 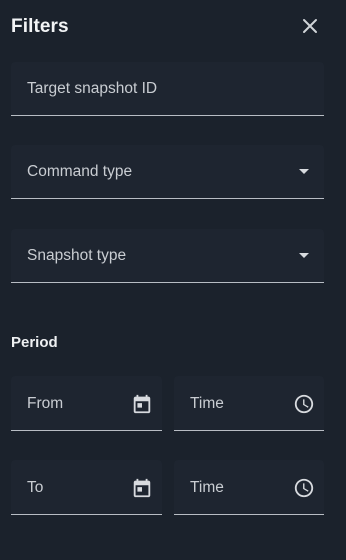 I want to click on snapshot-type-label: Snapshot type, so click(x=77, y=255).